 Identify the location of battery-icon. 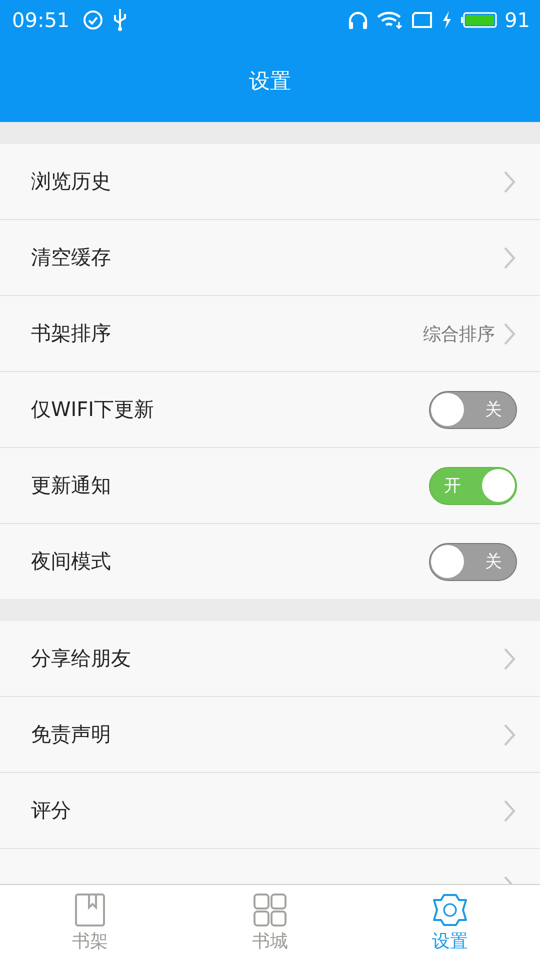
(478, 20).